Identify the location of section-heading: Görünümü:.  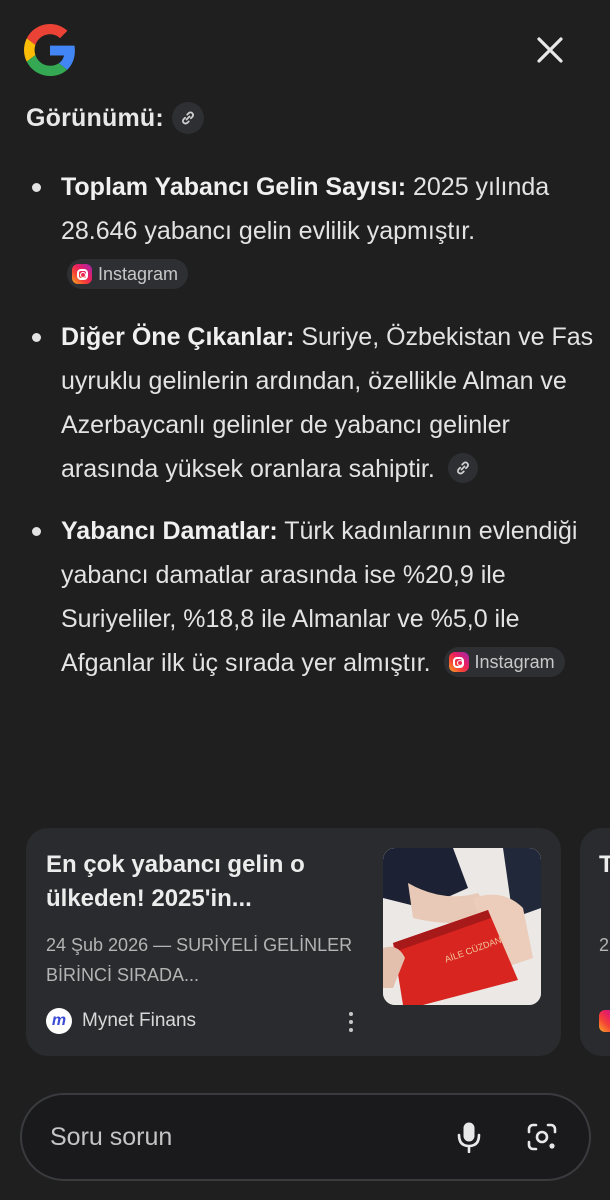
(115, 118).